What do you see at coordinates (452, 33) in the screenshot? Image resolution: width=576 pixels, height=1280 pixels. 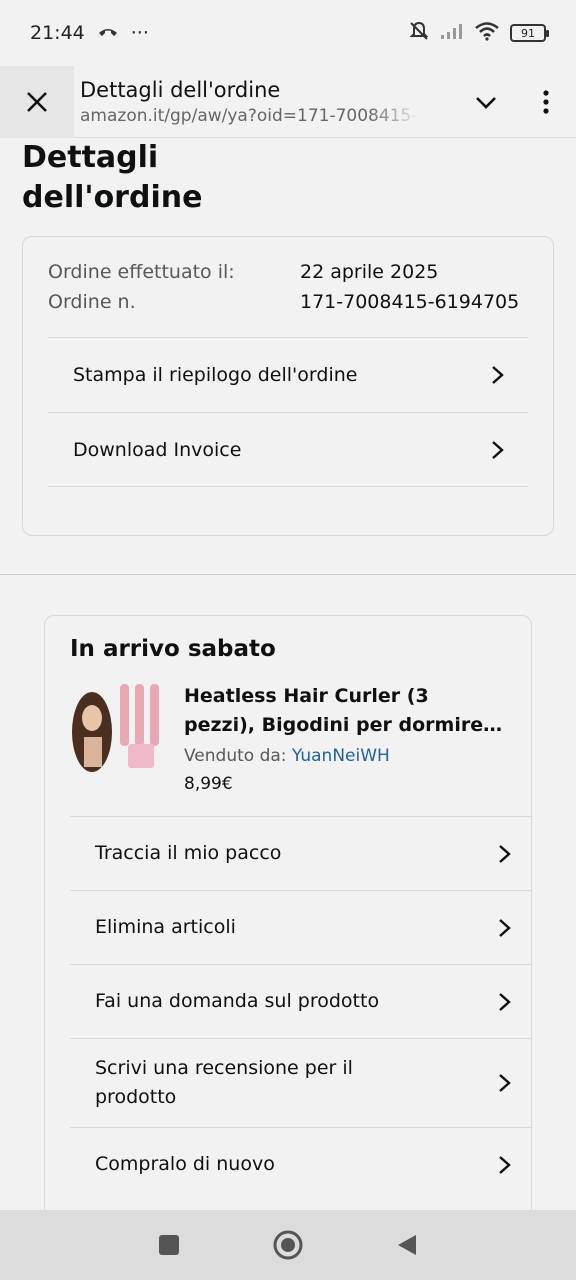 I see `signal-icon` at bounding box center [452, 33].